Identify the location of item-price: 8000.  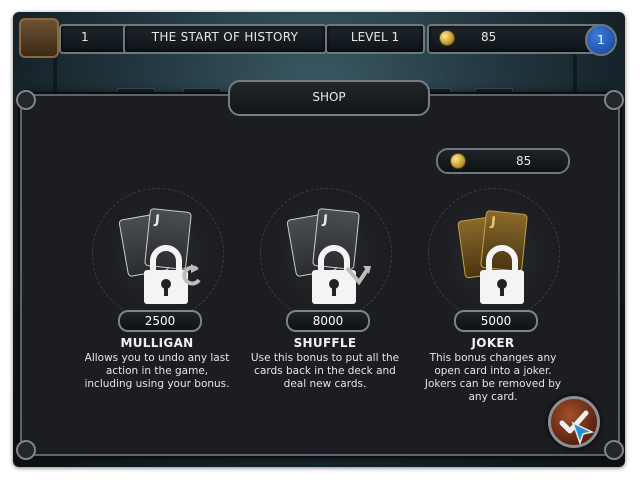
(328, 321).